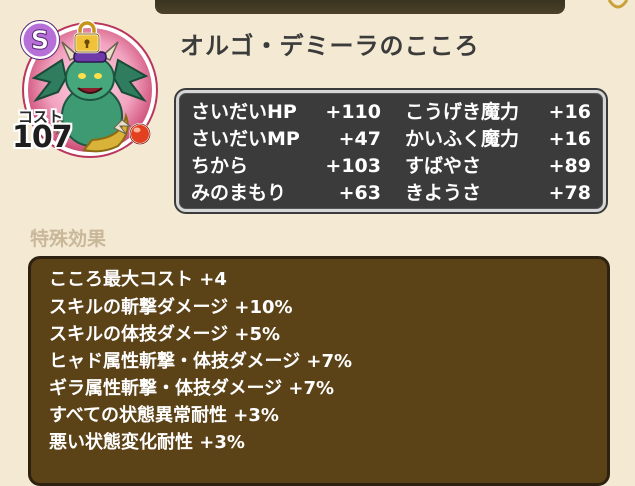  I want to click on padlock-icon, so click(87, 37).